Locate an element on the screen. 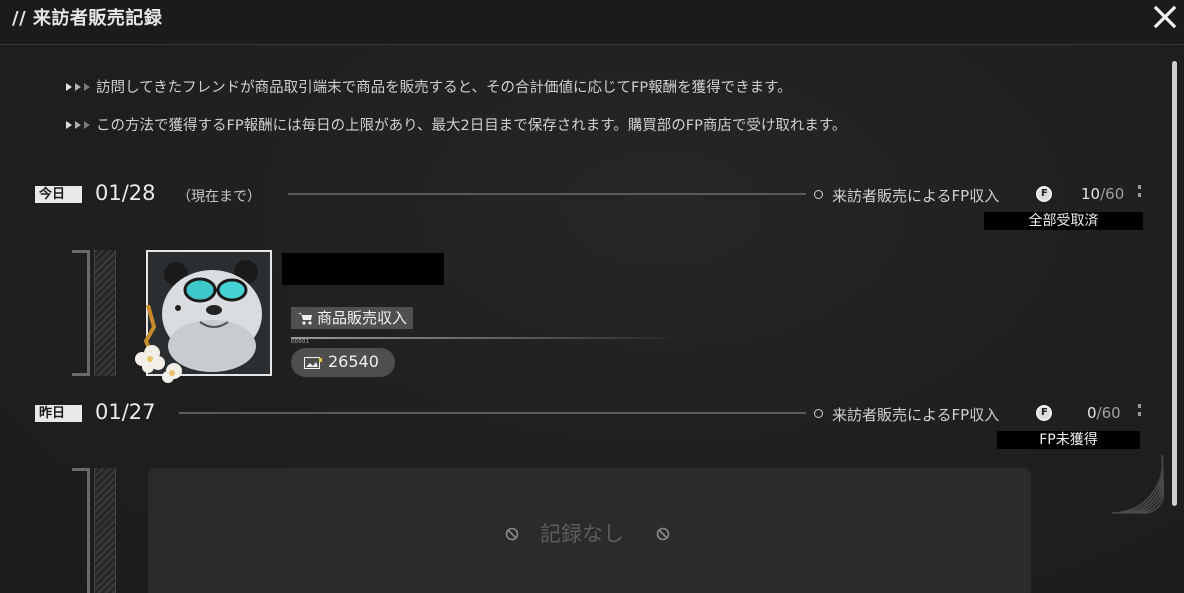  close-icon is located at coordinates (1165, 17).